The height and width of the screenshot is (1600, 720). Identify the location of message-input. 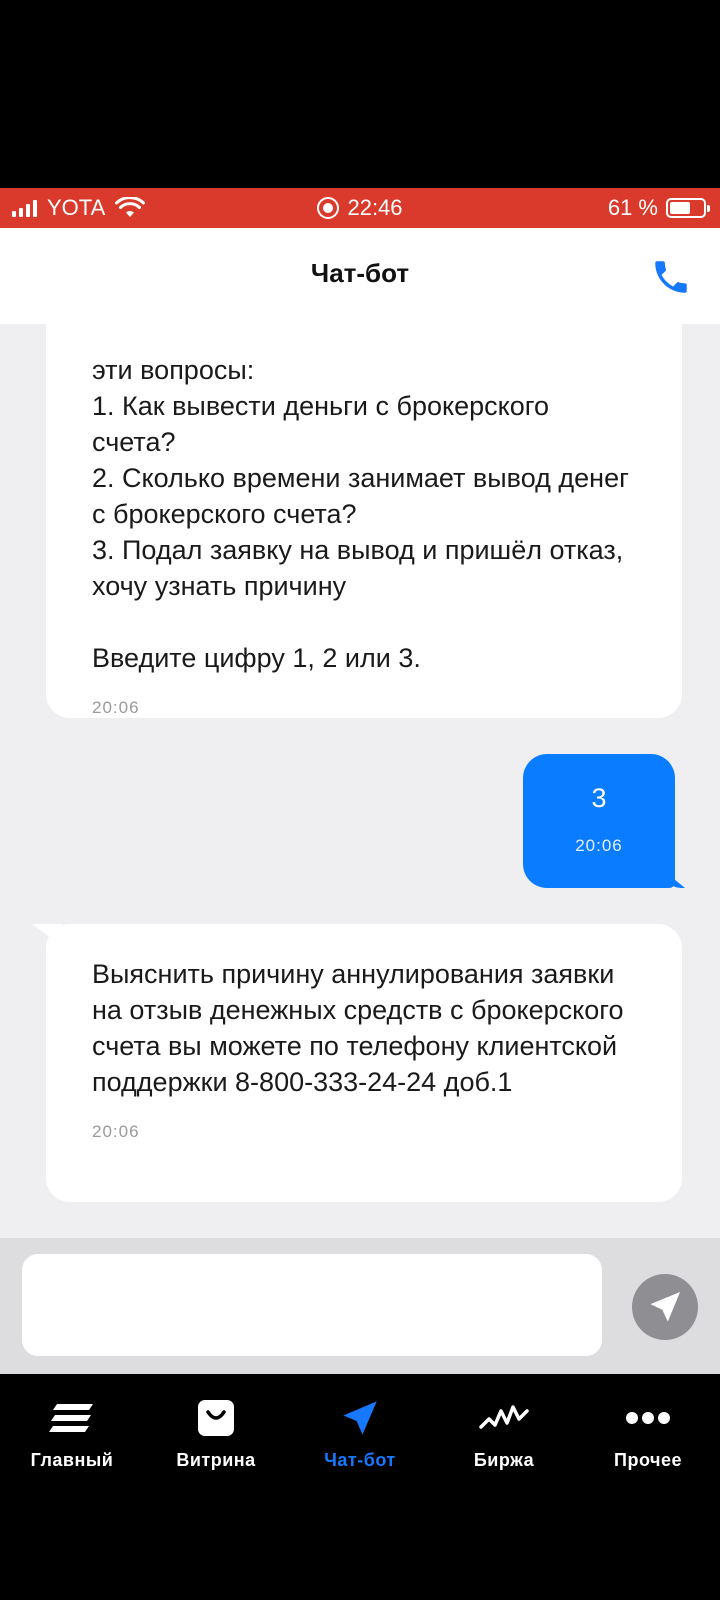
(312, 1305).